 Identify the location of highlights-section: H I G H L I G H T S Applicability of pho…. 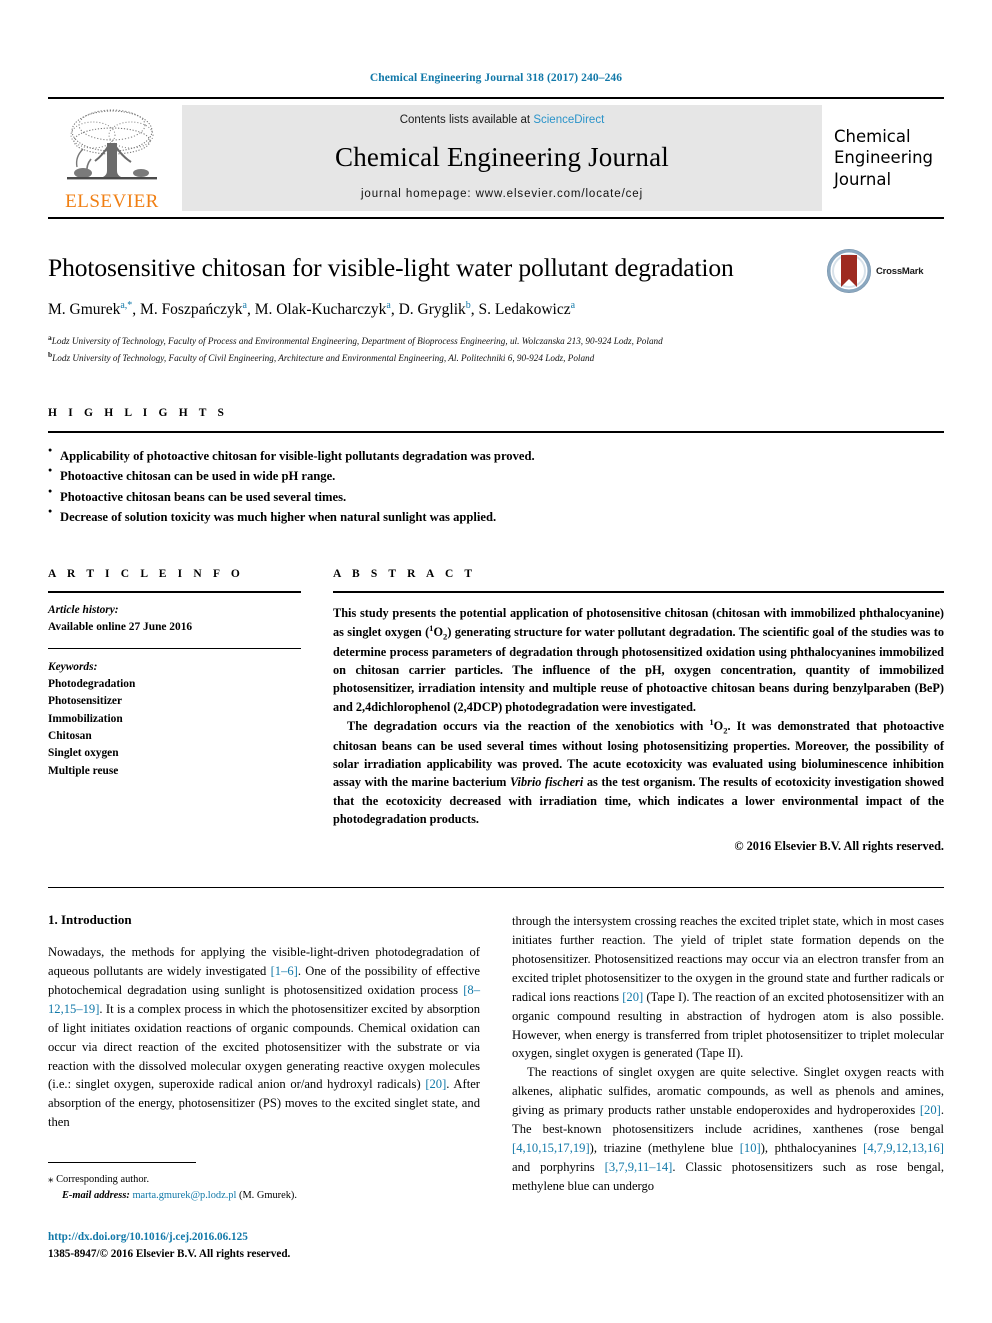
(496, 467).